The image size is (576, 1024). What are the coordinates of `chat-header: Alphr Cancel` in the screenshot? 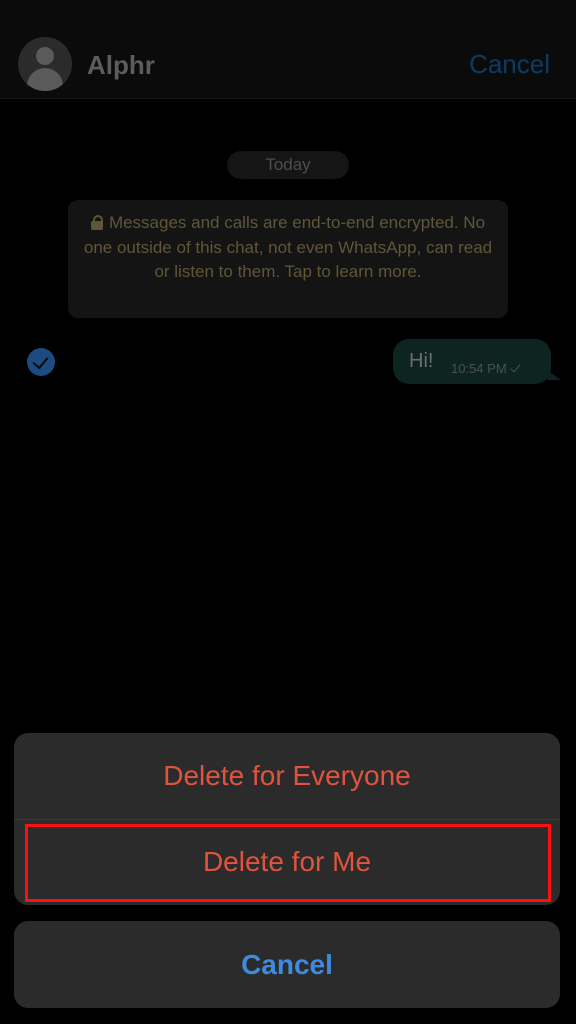 It's located at (288, 49).